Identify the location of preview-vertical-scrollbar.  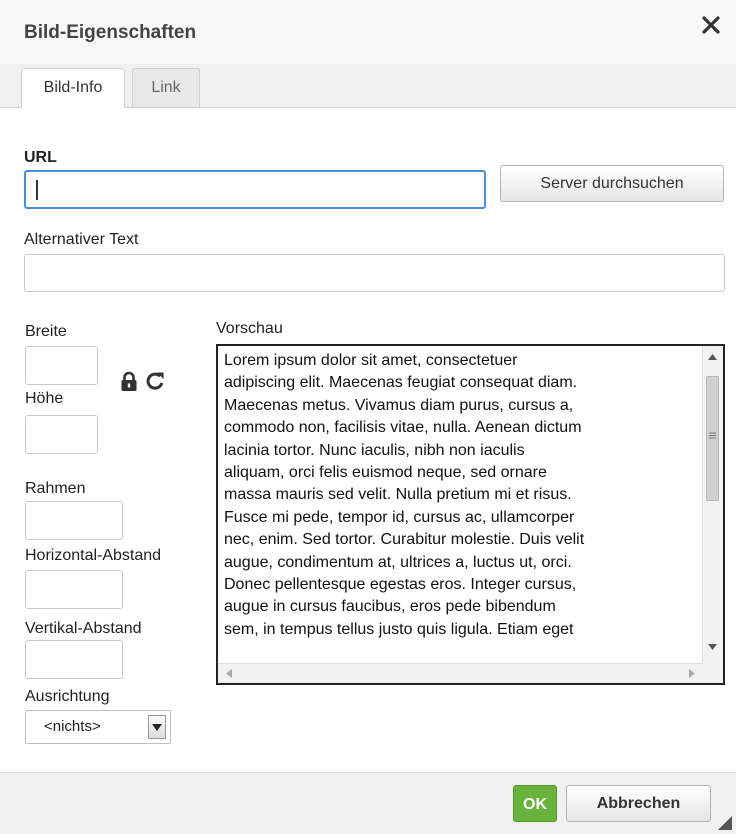
(712, 505).